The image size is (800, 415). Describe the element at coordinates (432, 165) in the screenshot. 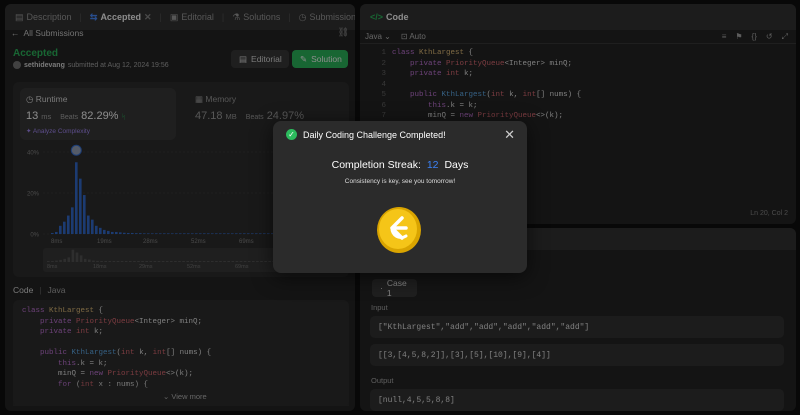

I see `streak-count: 12` at that location.